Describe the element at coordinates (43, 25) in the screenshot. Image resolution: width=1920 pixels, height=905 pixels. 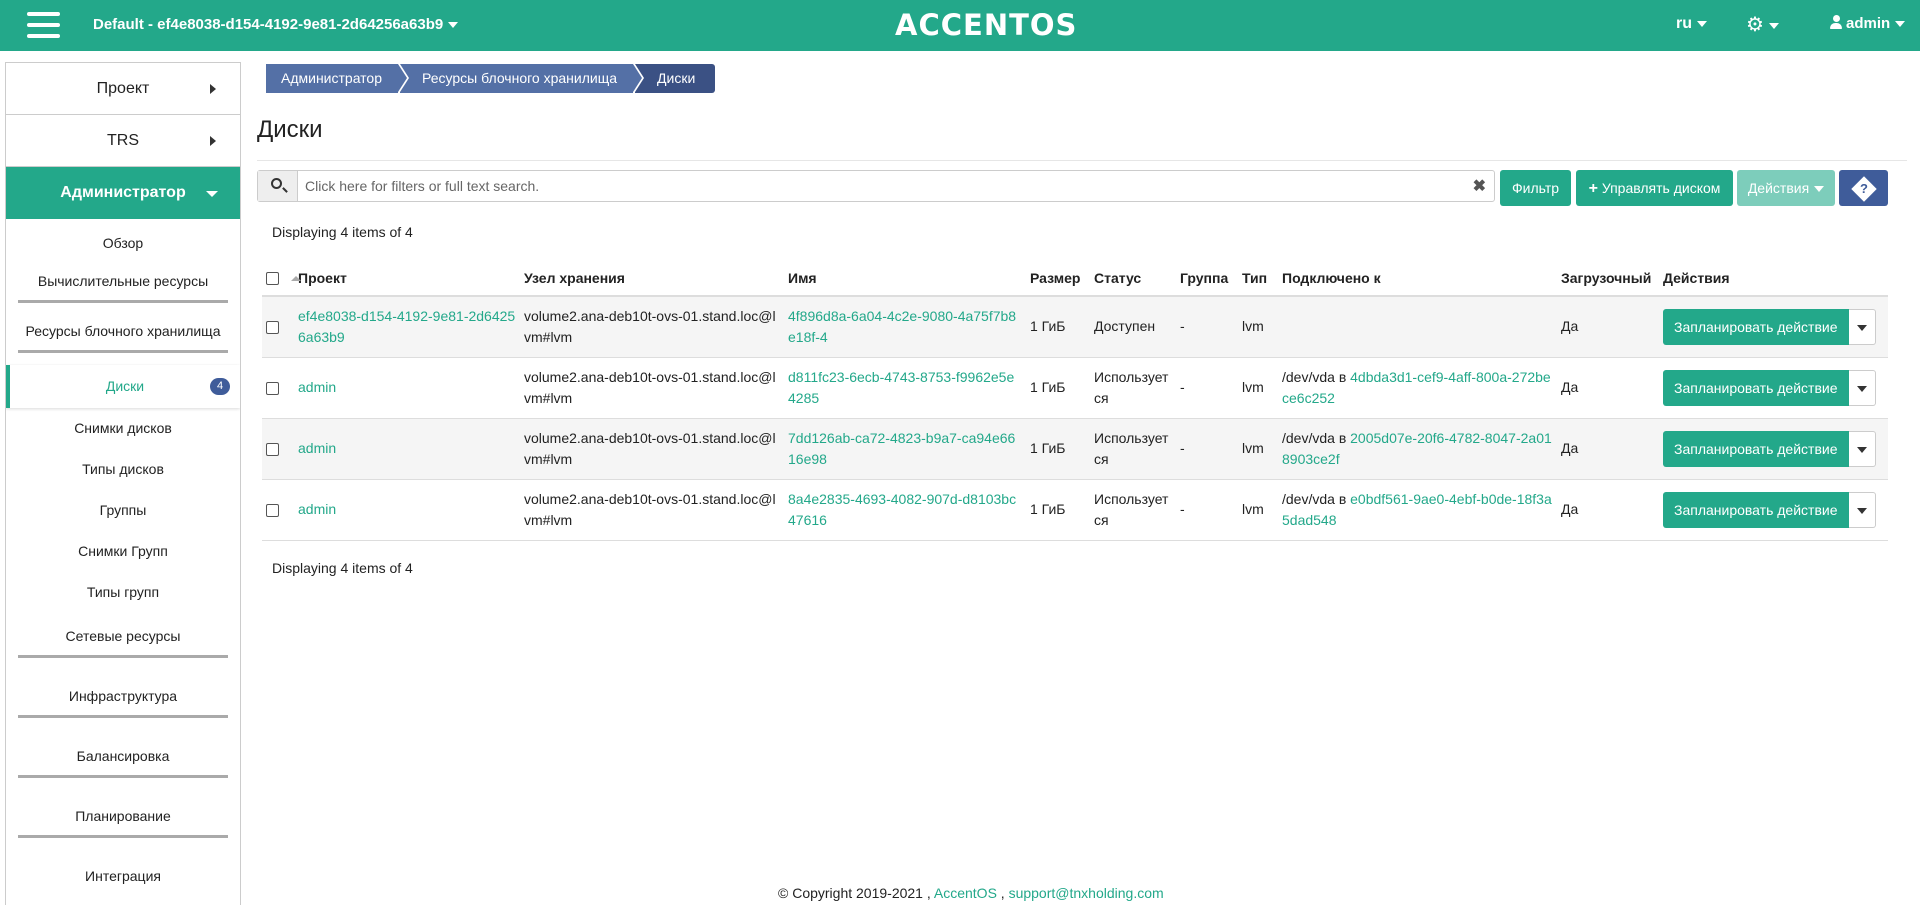
I see `menu-icon` at that location.